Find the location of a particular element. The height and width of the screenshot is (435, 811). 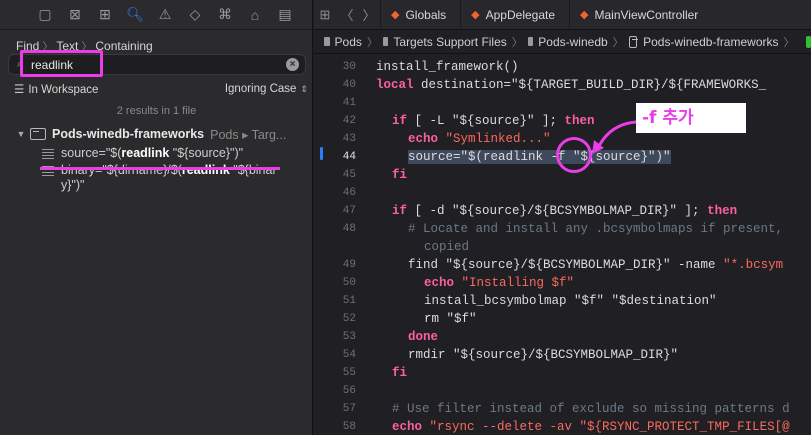

folder-icon: ▢ is located at coordinates (45, 15).